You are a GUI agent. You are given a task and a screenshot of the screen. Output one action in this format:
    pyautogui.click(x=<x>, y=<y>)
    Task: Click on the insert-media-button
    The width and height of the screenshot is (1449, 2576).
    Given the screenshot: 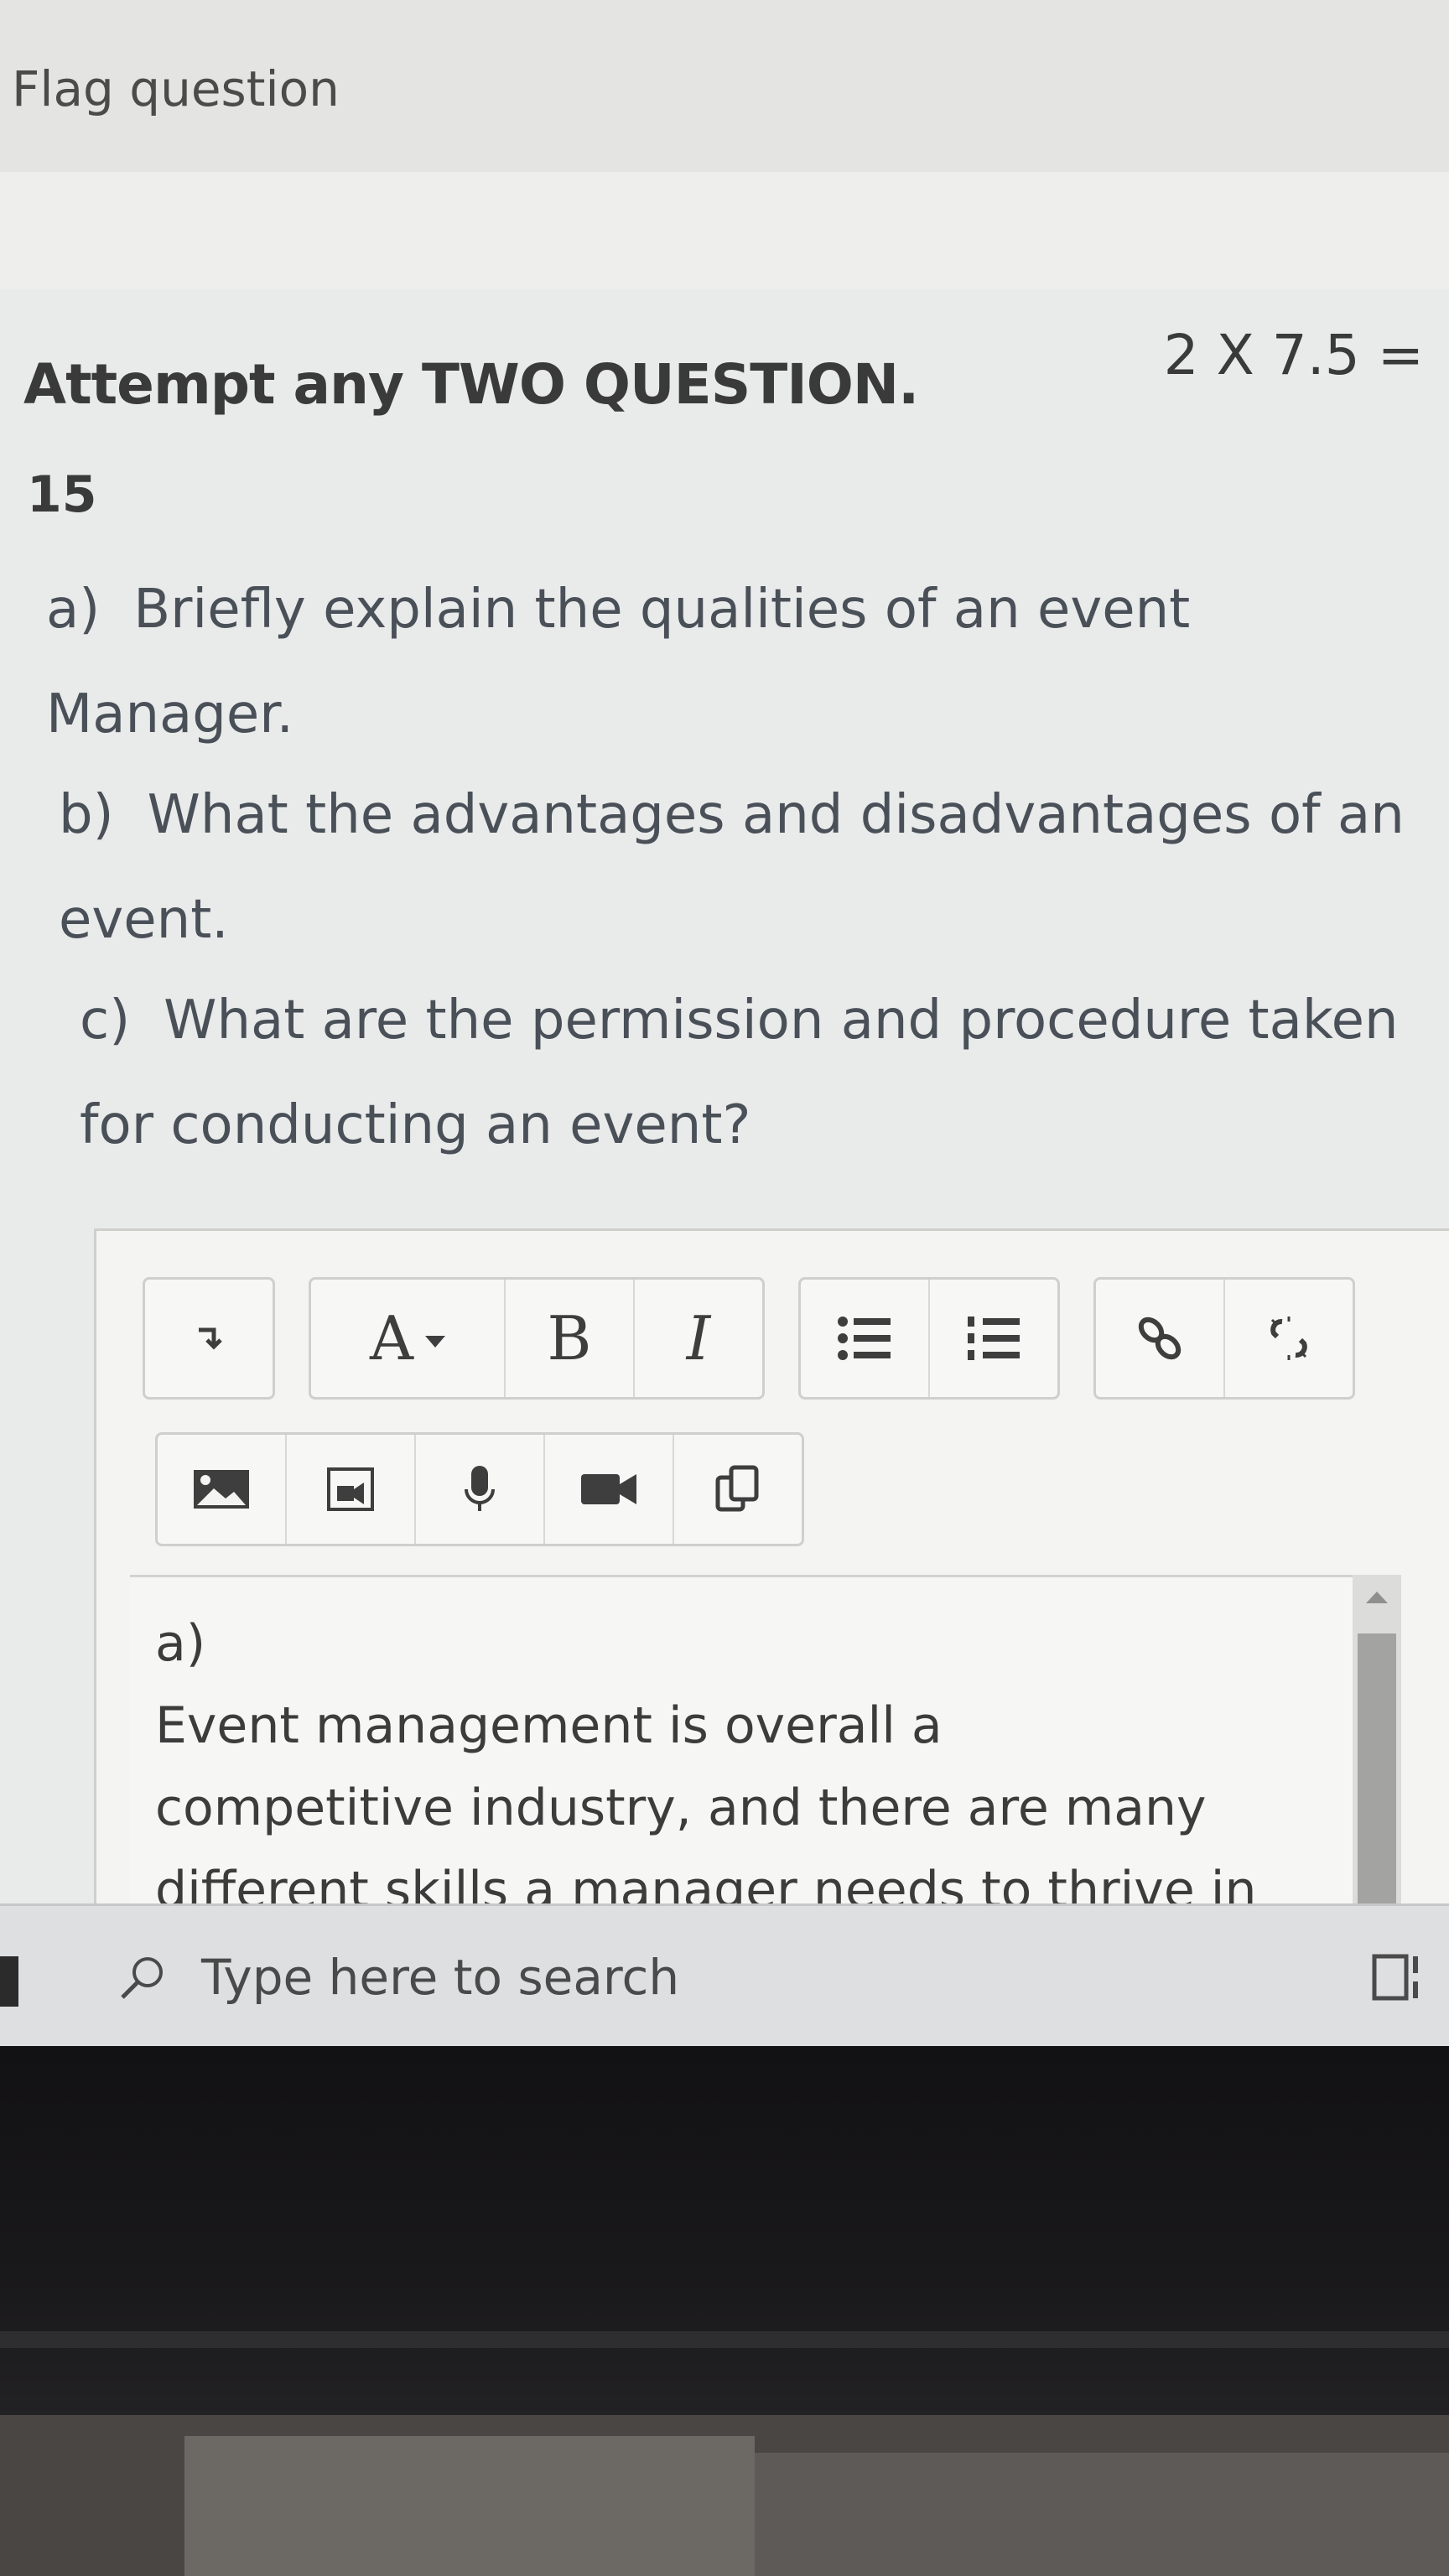 What is the action you would take?
    pyautogui.click(x=351, y=1489)
    